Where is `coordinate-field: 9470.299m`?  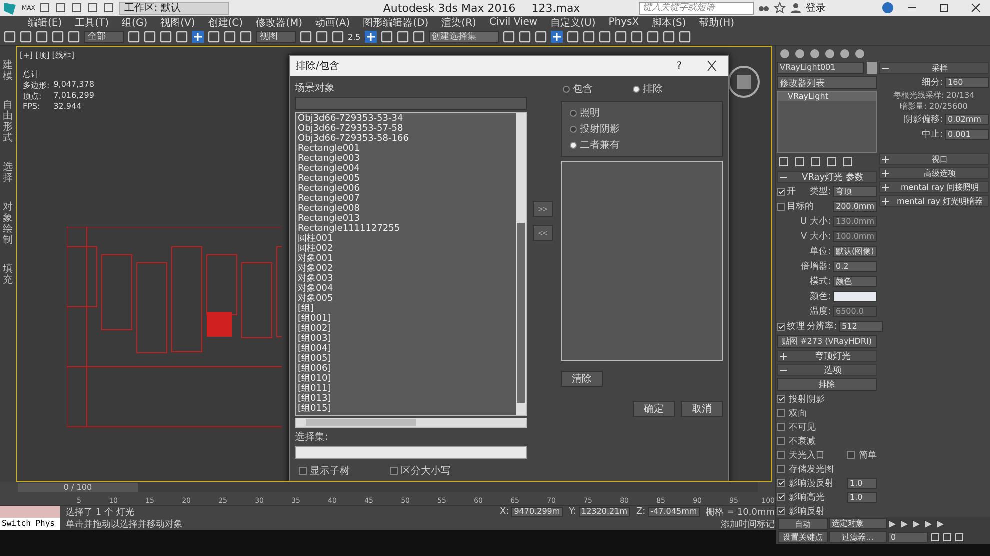 coordinate-field: 9470.299m is located at coordinates (537, 512).